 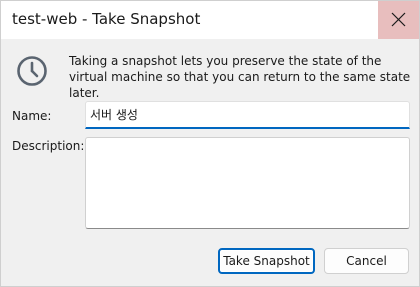 I want to click on close-button, so click(x=398, y=20).